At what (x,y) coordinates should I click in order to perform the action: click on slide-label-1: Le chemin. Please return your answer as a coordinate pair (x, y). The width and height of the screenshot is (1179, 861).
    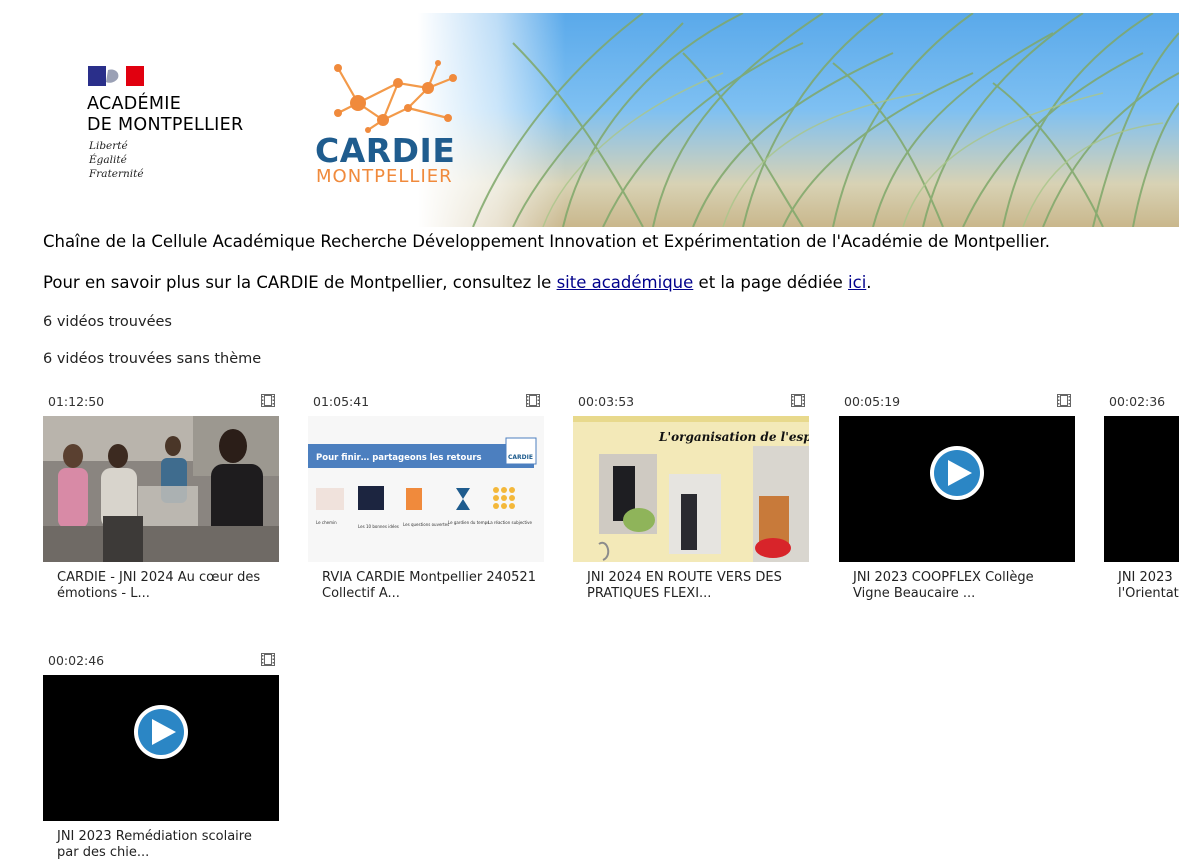
    Looking at the image, I should click on (326, 522).